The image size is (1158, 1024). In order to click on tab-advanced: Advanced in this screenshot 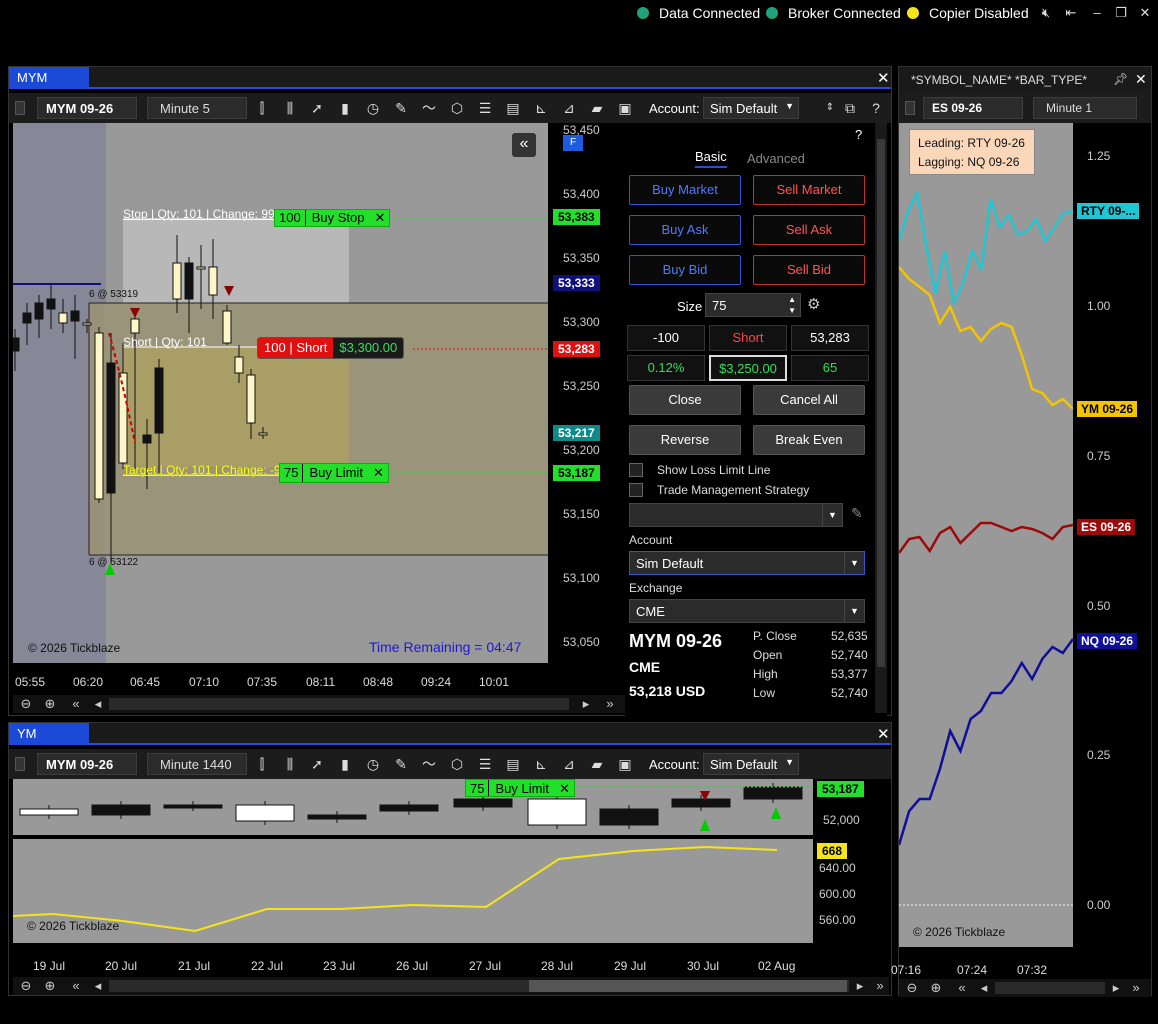, I will do `click(776, 158)`.